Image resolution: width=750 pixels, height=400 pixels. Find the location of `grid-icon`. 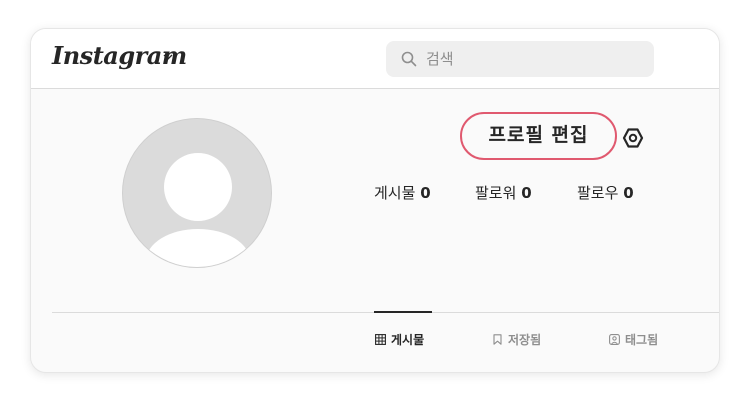

grid-icon is located at coordinates (380, 339).